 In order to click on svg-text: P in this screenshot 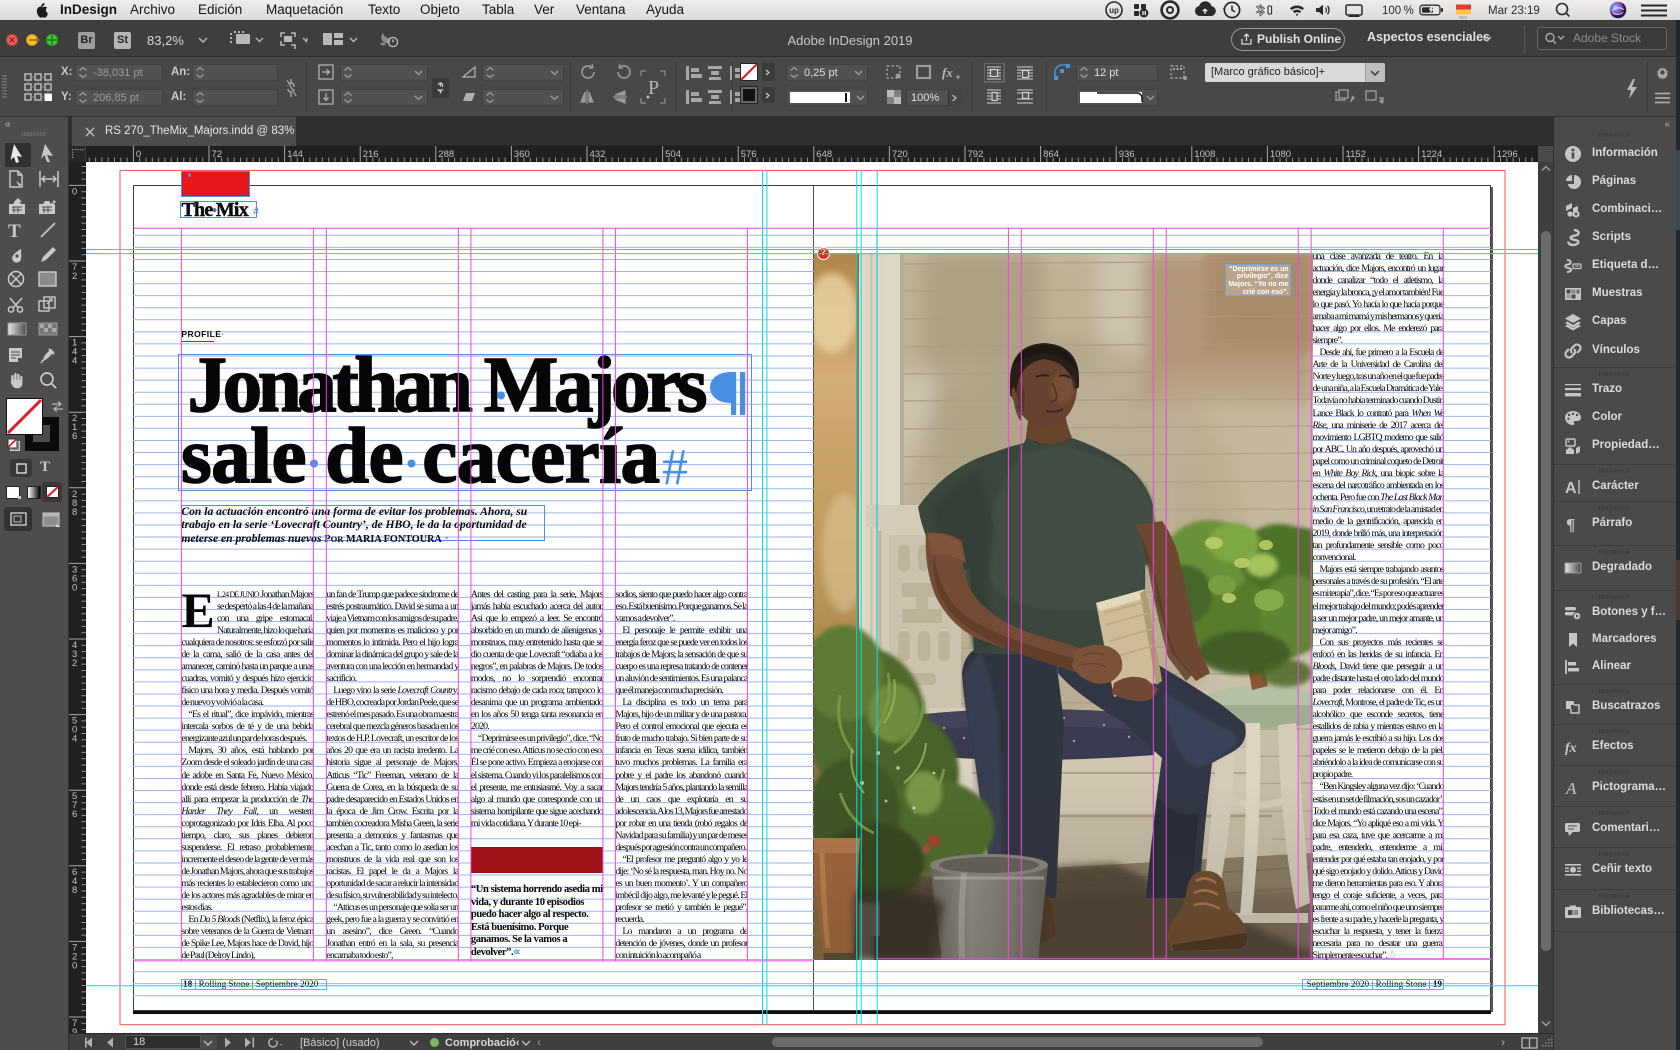, I will do `click(653, 88)`.